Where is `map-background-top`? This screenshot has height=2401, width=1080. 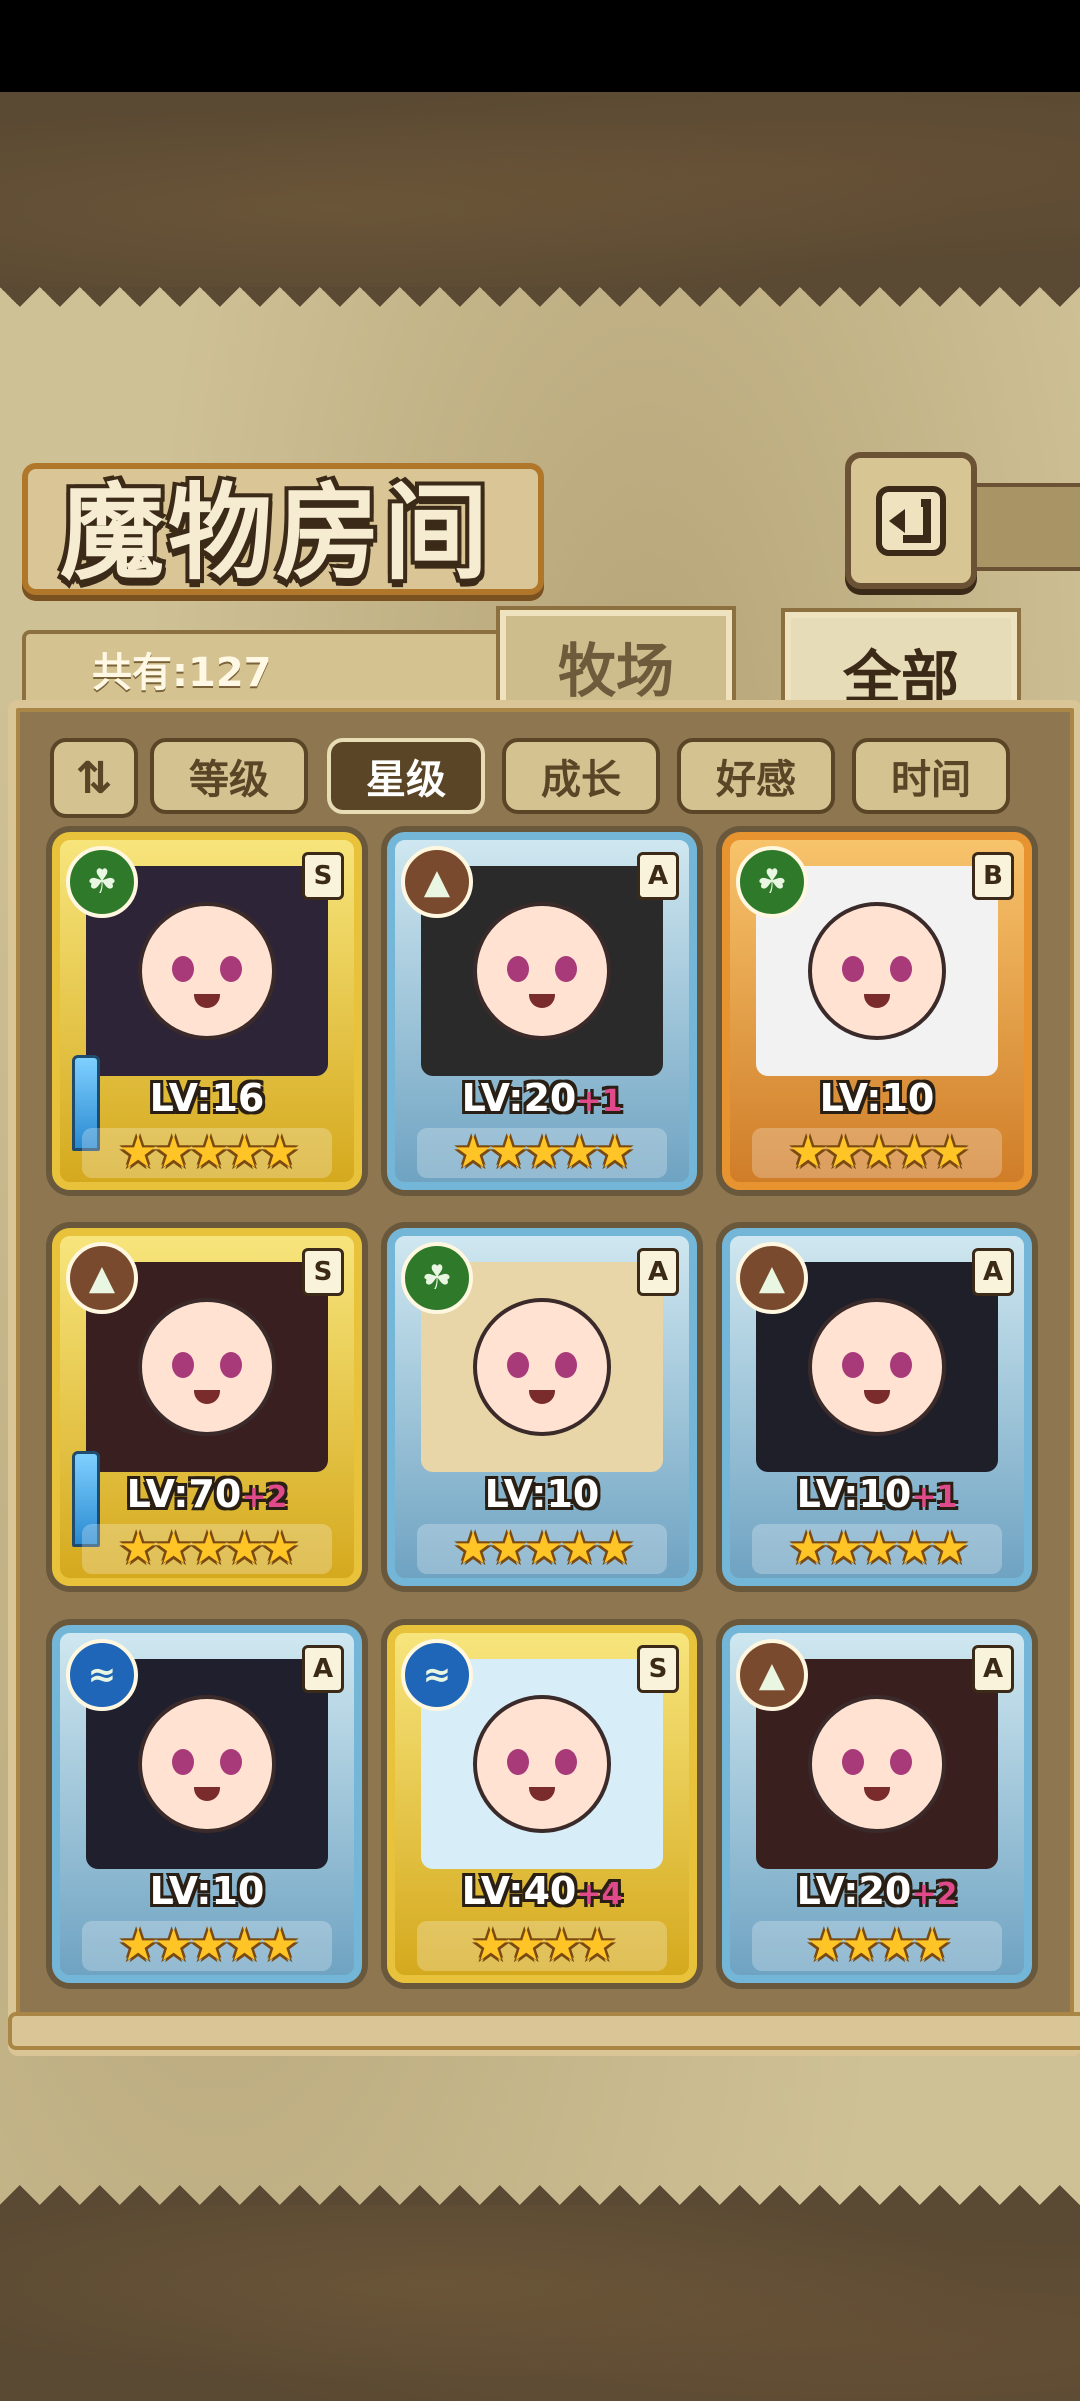
map-background-top is located at coordinates (540, 189).